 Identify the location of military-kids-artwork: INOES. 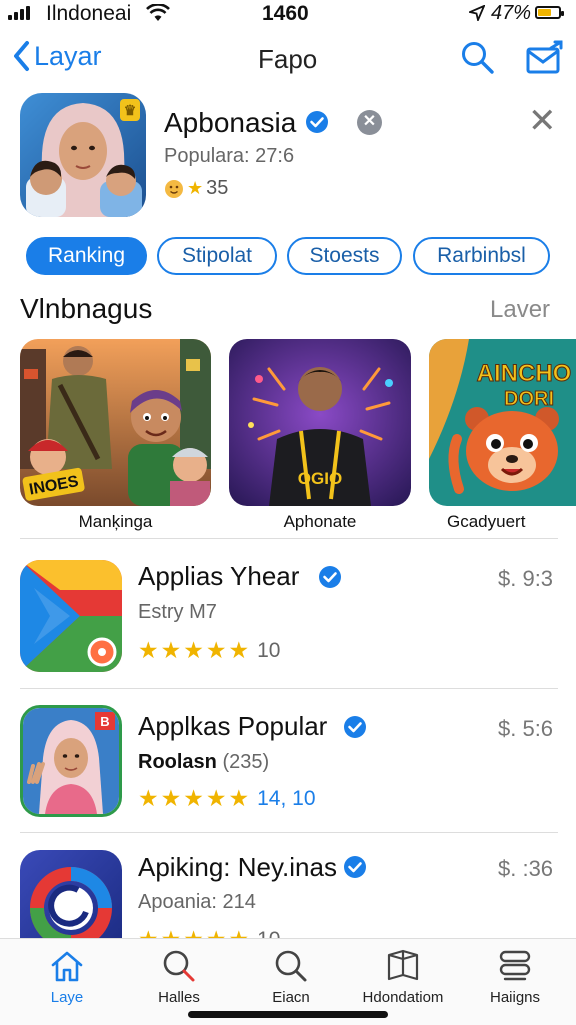
(115, 422).